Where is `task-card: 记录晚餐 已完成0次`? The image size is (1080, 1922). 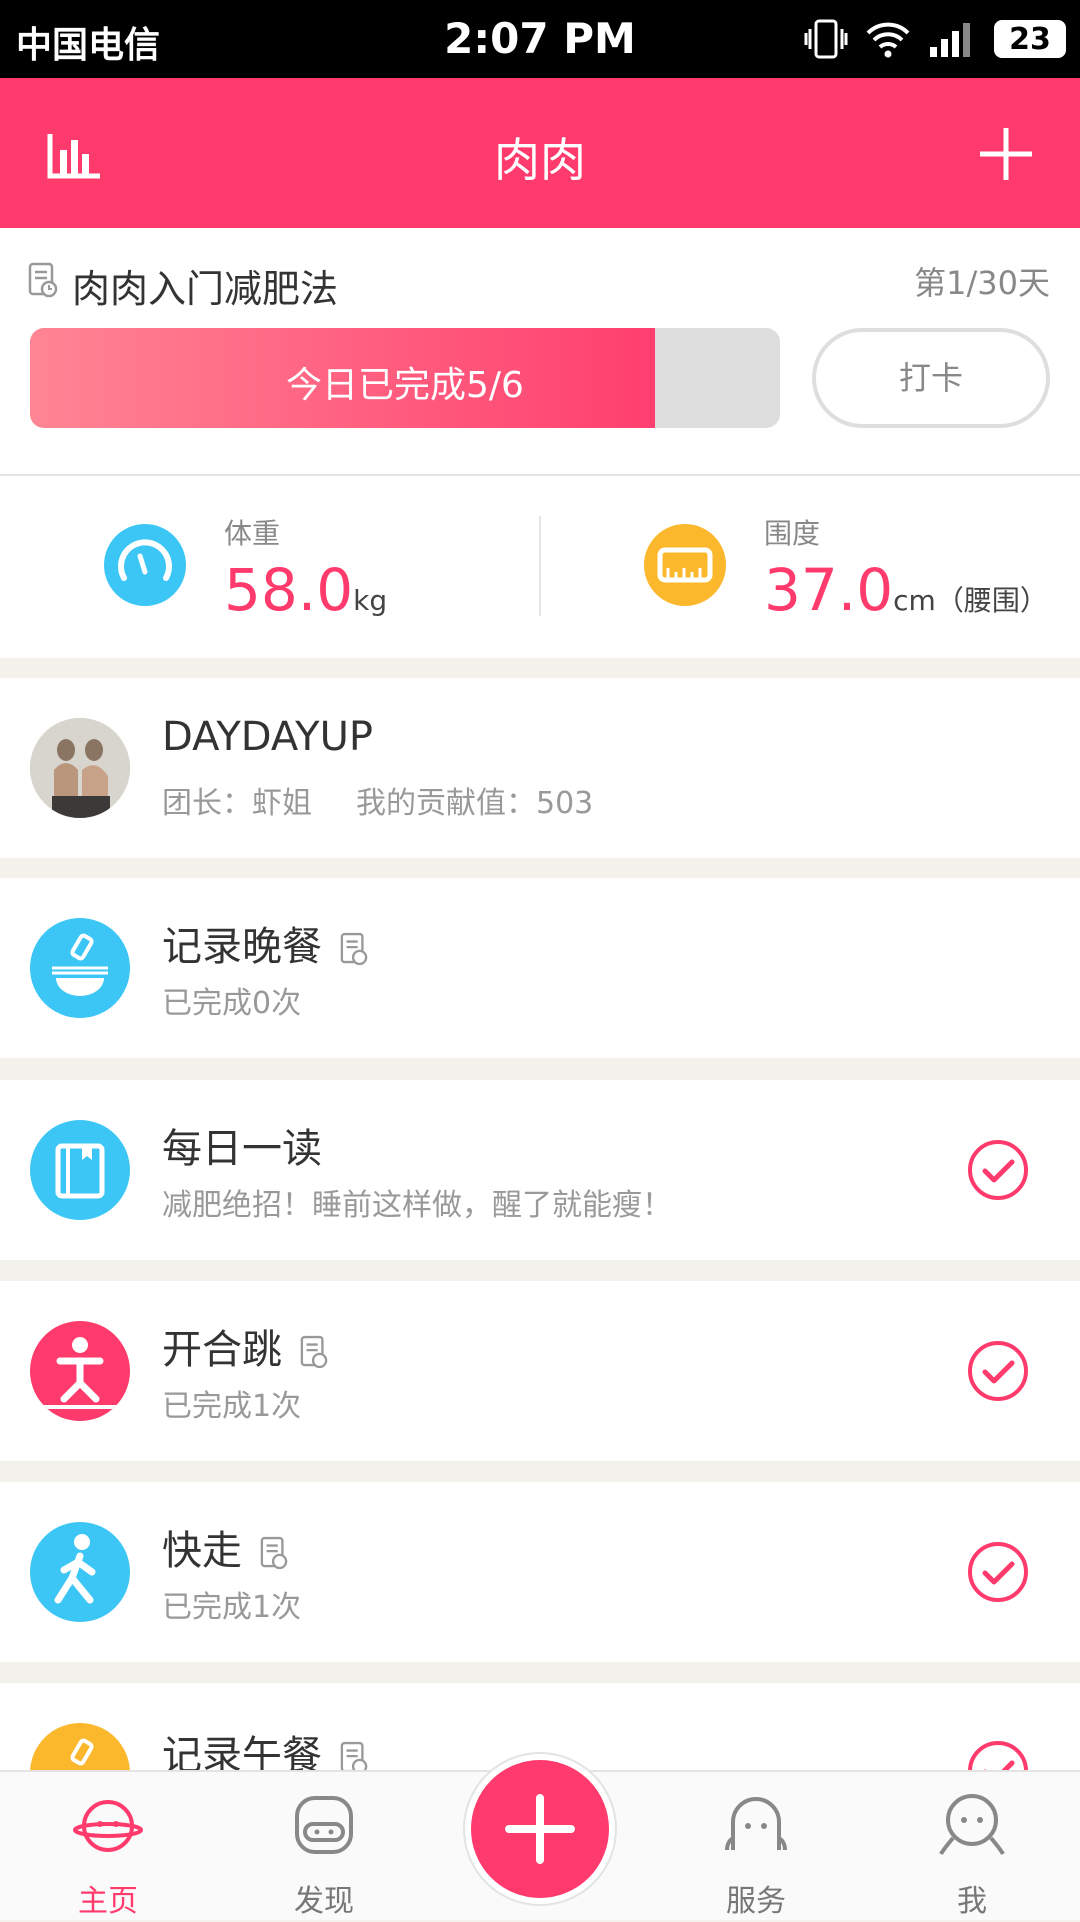
task-card: 记录晚餐 已完成0次 is located at coordinates (540, 968).